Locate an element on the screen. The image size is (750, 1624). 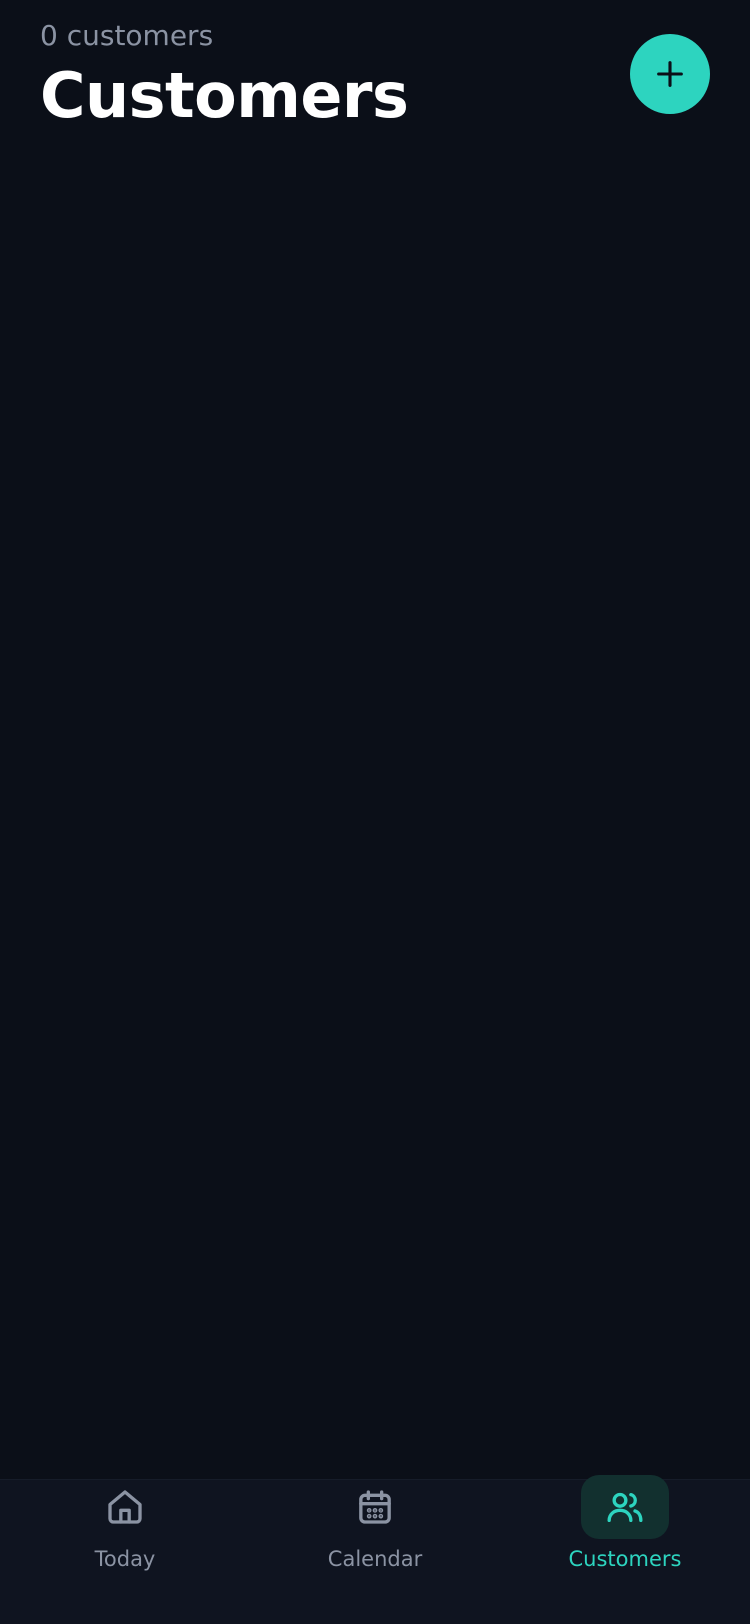
tab-calendar-label: Calendar is located at coordinates (375, 1559).